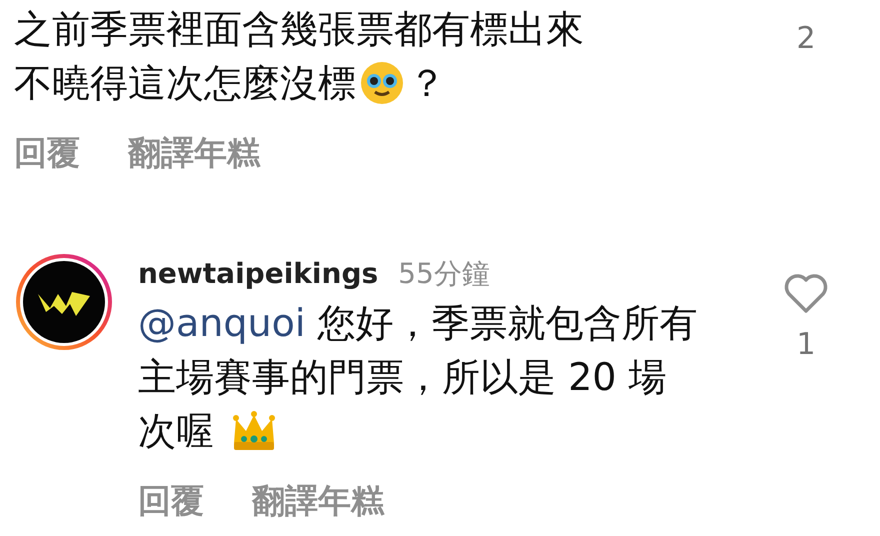  I want to click on comment-text: 主場賽事的門票，所以是 20 場, so click(402, 377).